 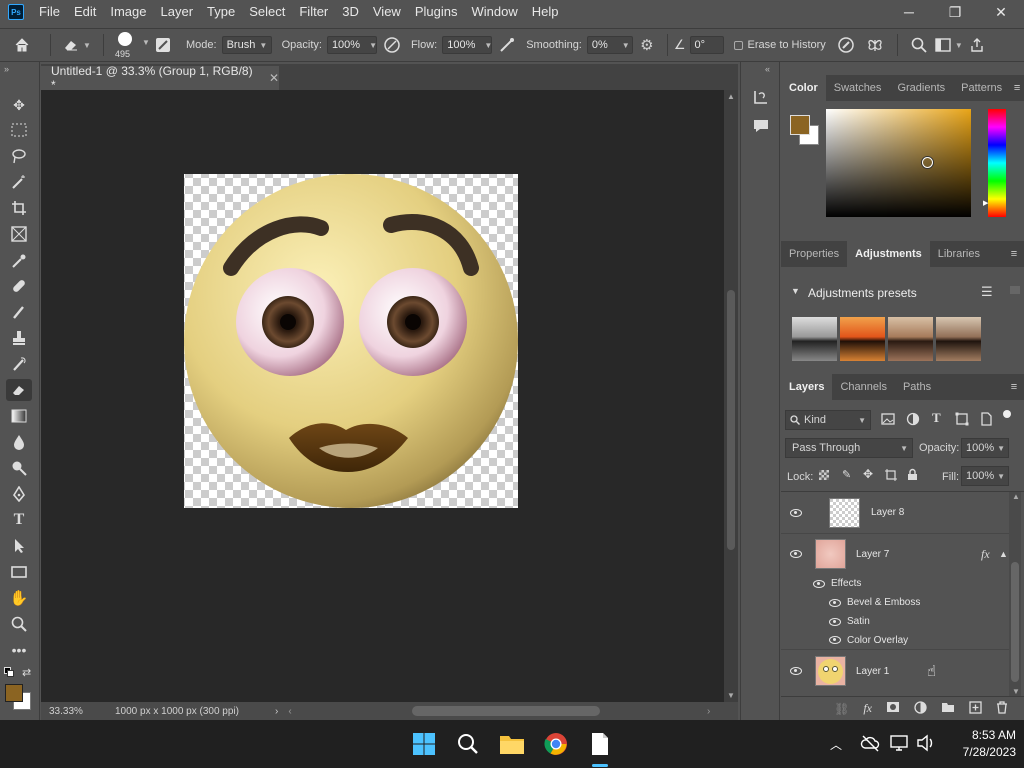 I want to click on menu-edit: Edit, so click(x=85, y=12).